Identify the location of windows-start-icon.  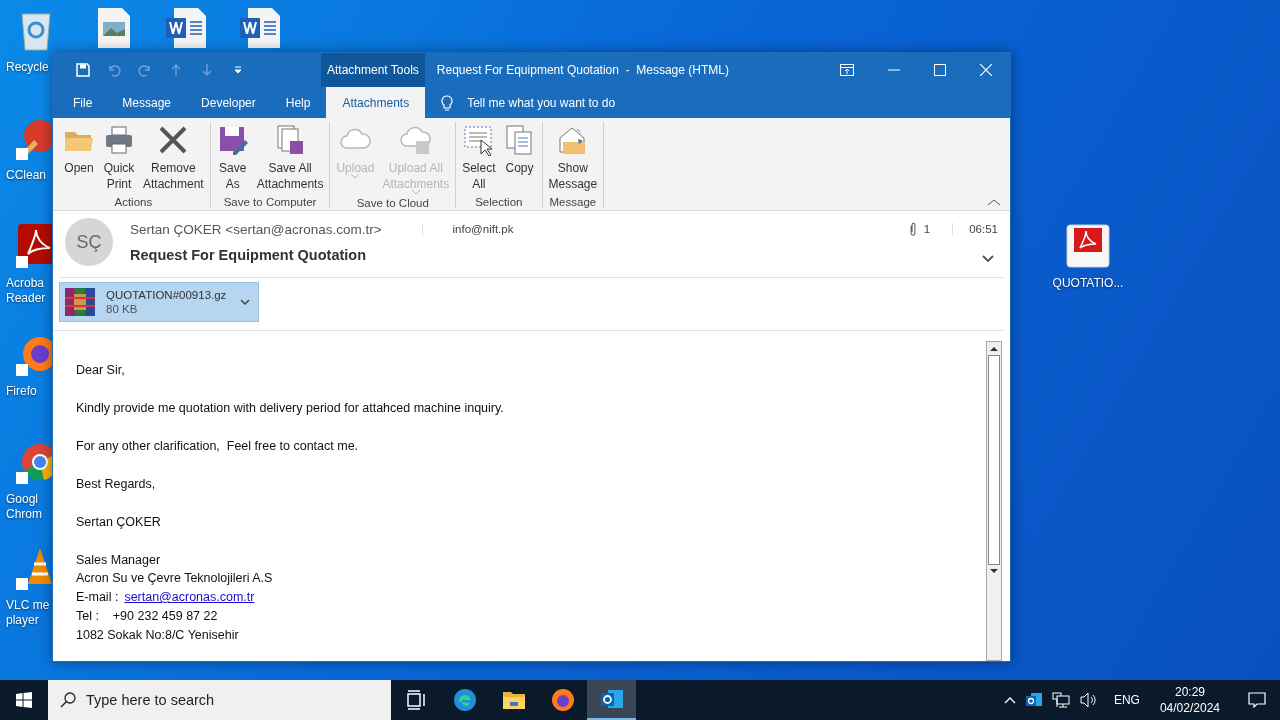
(24, 700).